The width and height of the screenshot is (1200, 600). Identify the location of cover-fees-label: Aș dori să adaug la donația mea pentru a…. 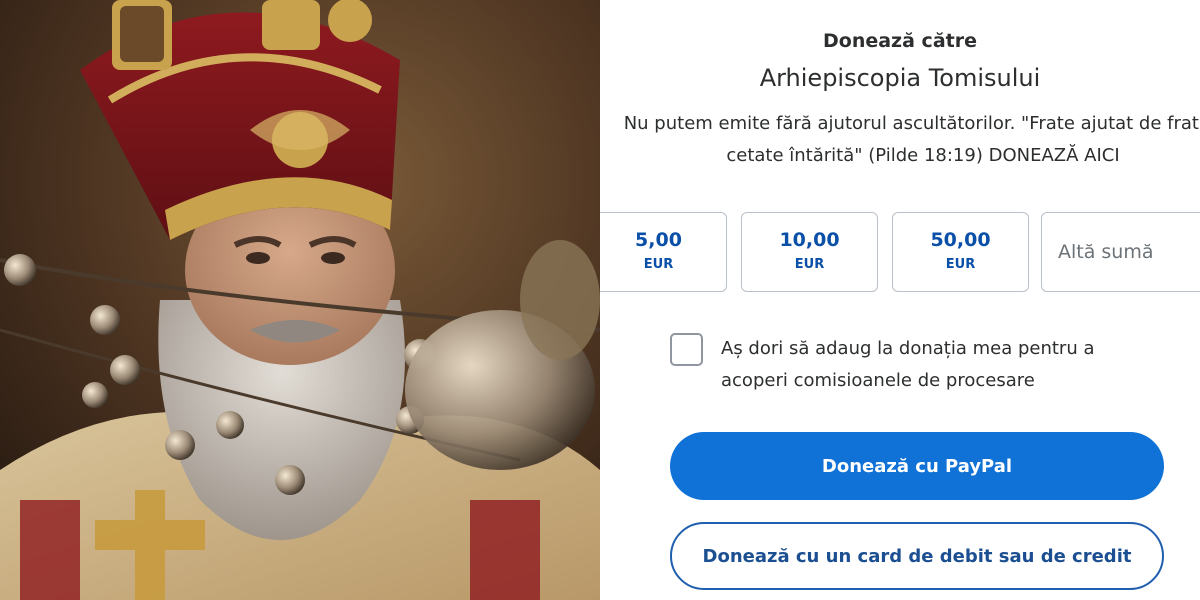
(908, 364).